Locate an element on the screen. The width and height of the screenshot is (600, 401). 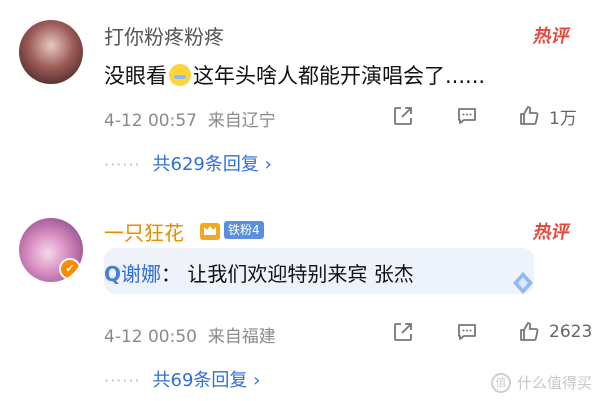
verified-badge-icon: ✔ is located at coordinates (70, 269).